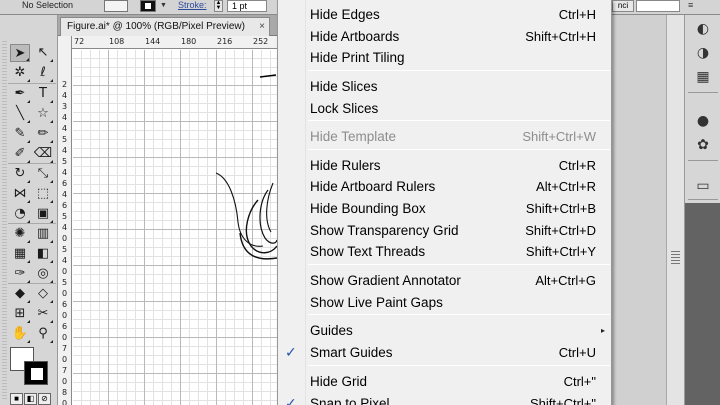  Describe the element at coordinates (699, 6) in the screenshot. I see `panel-menu-icon: ≡` at that location.